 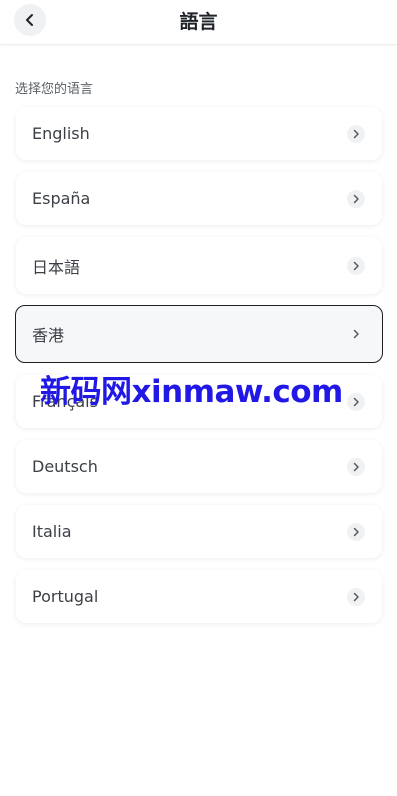 What do you see at coordinates (52, 531) in the screenshot?
I see `language-label: Italia` at bounding box center [52, 531].